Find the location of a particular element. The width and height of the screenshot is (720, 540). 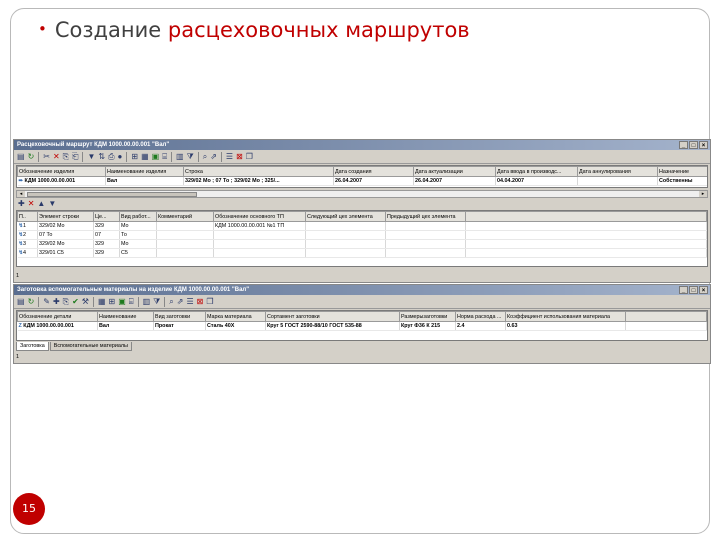

column-header: Коэффициент использования материала is located at coordinates (565, 316).